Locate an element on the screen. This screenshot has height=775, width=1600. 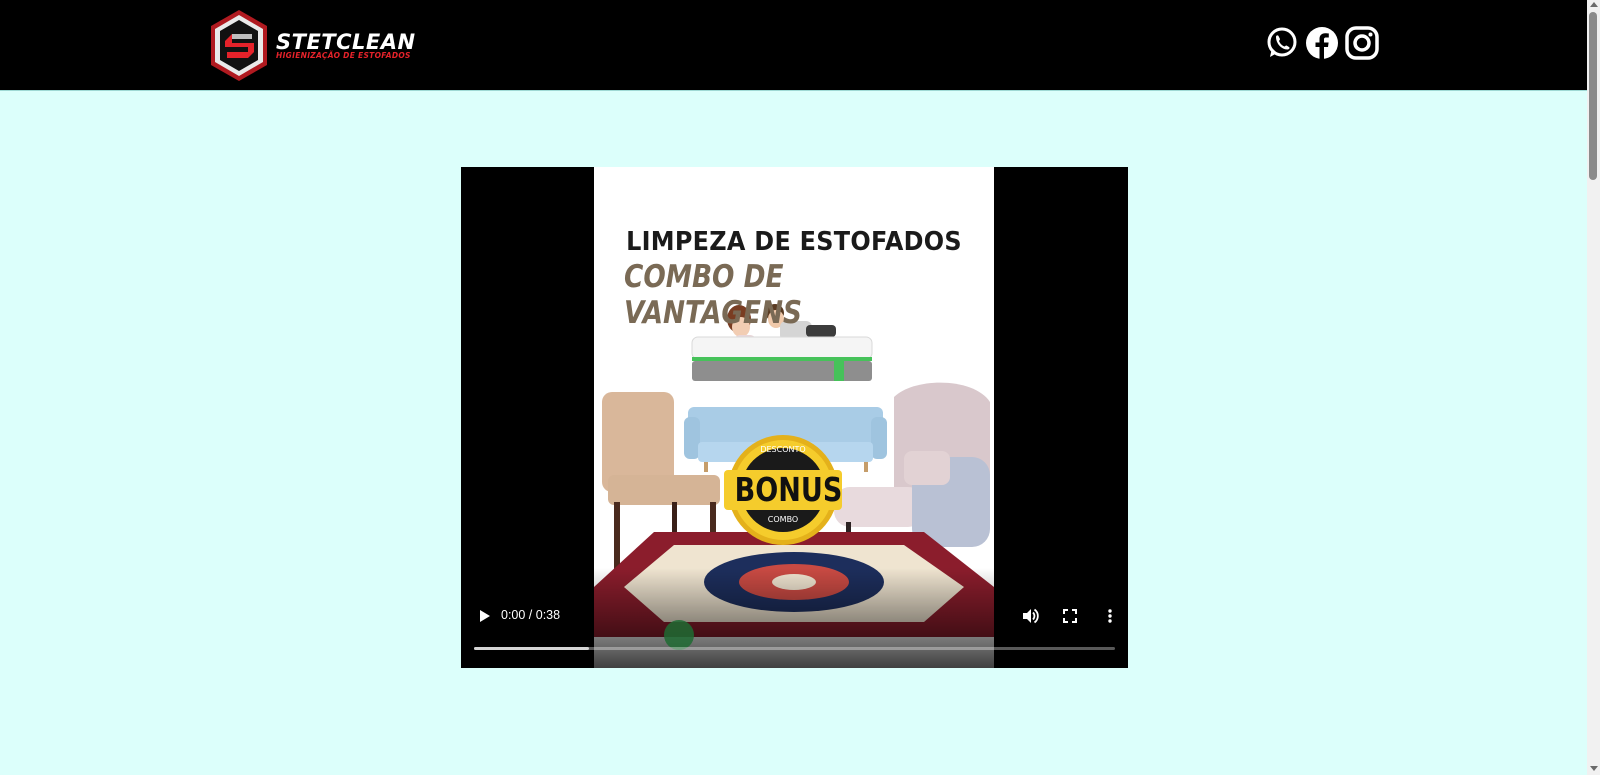
video-time-display: 0:00 / 0:38 is located at coordinates (531, 615).